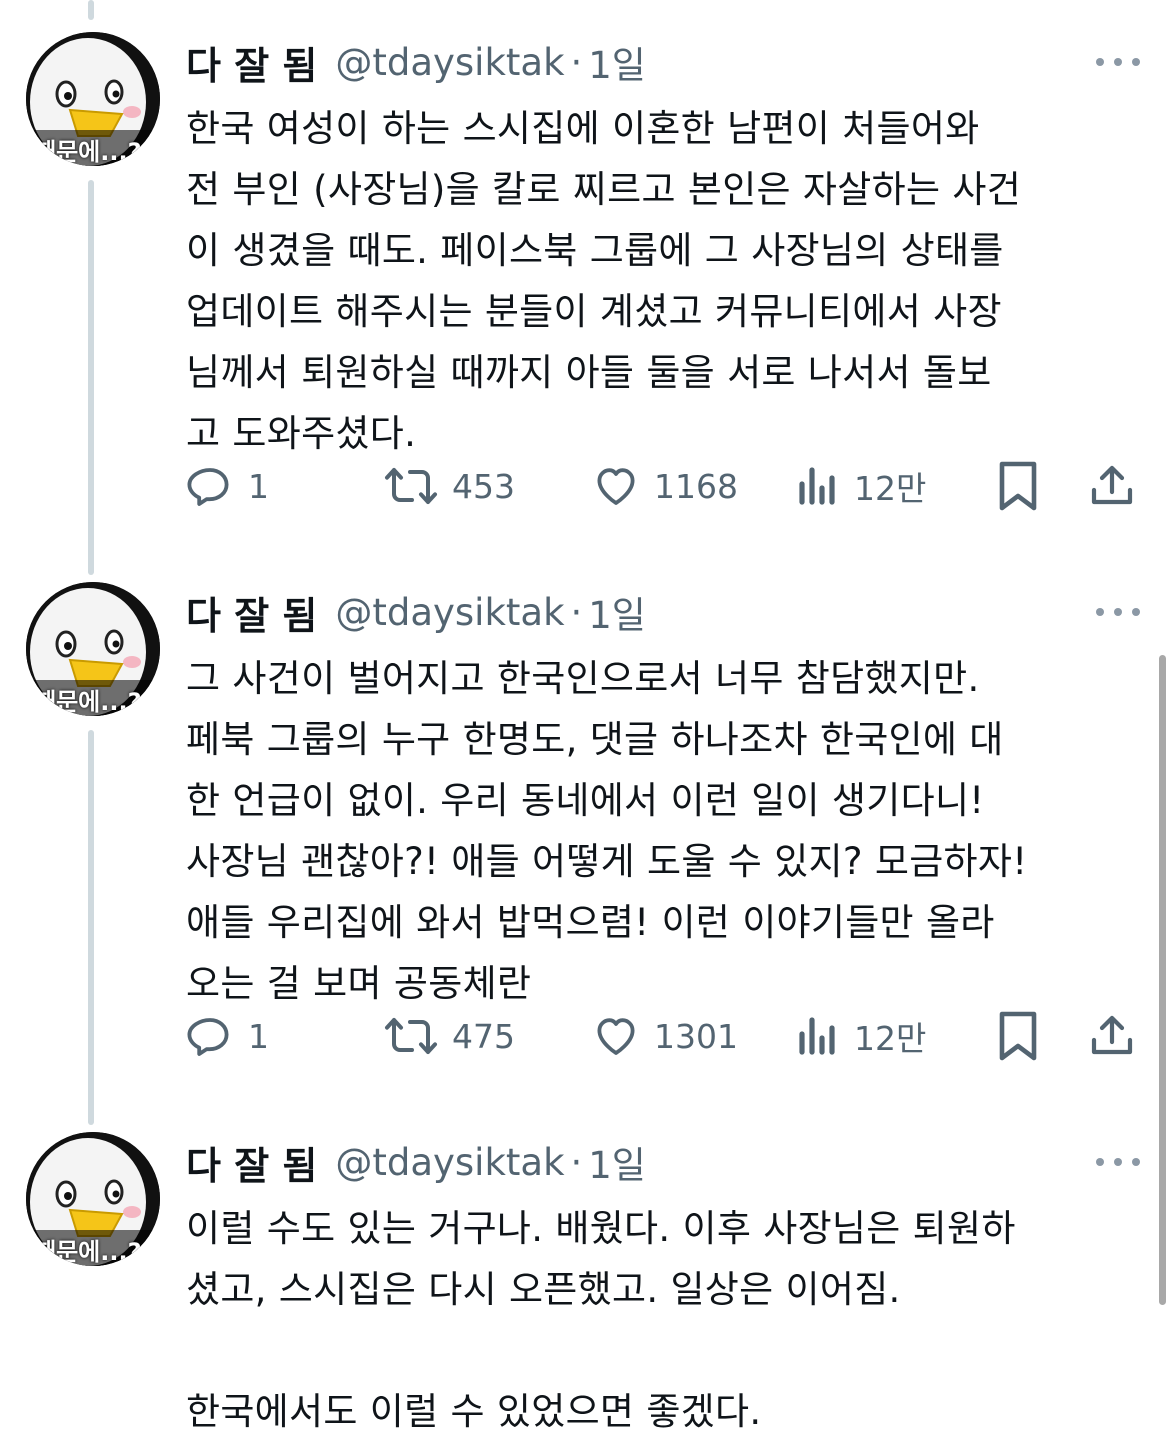 Image resolution: width=1170 pixels, height=1442 pixels. Describe the element at coordinates (696, 1036) in the screenshot. I see `like-count: 1301` at that location.